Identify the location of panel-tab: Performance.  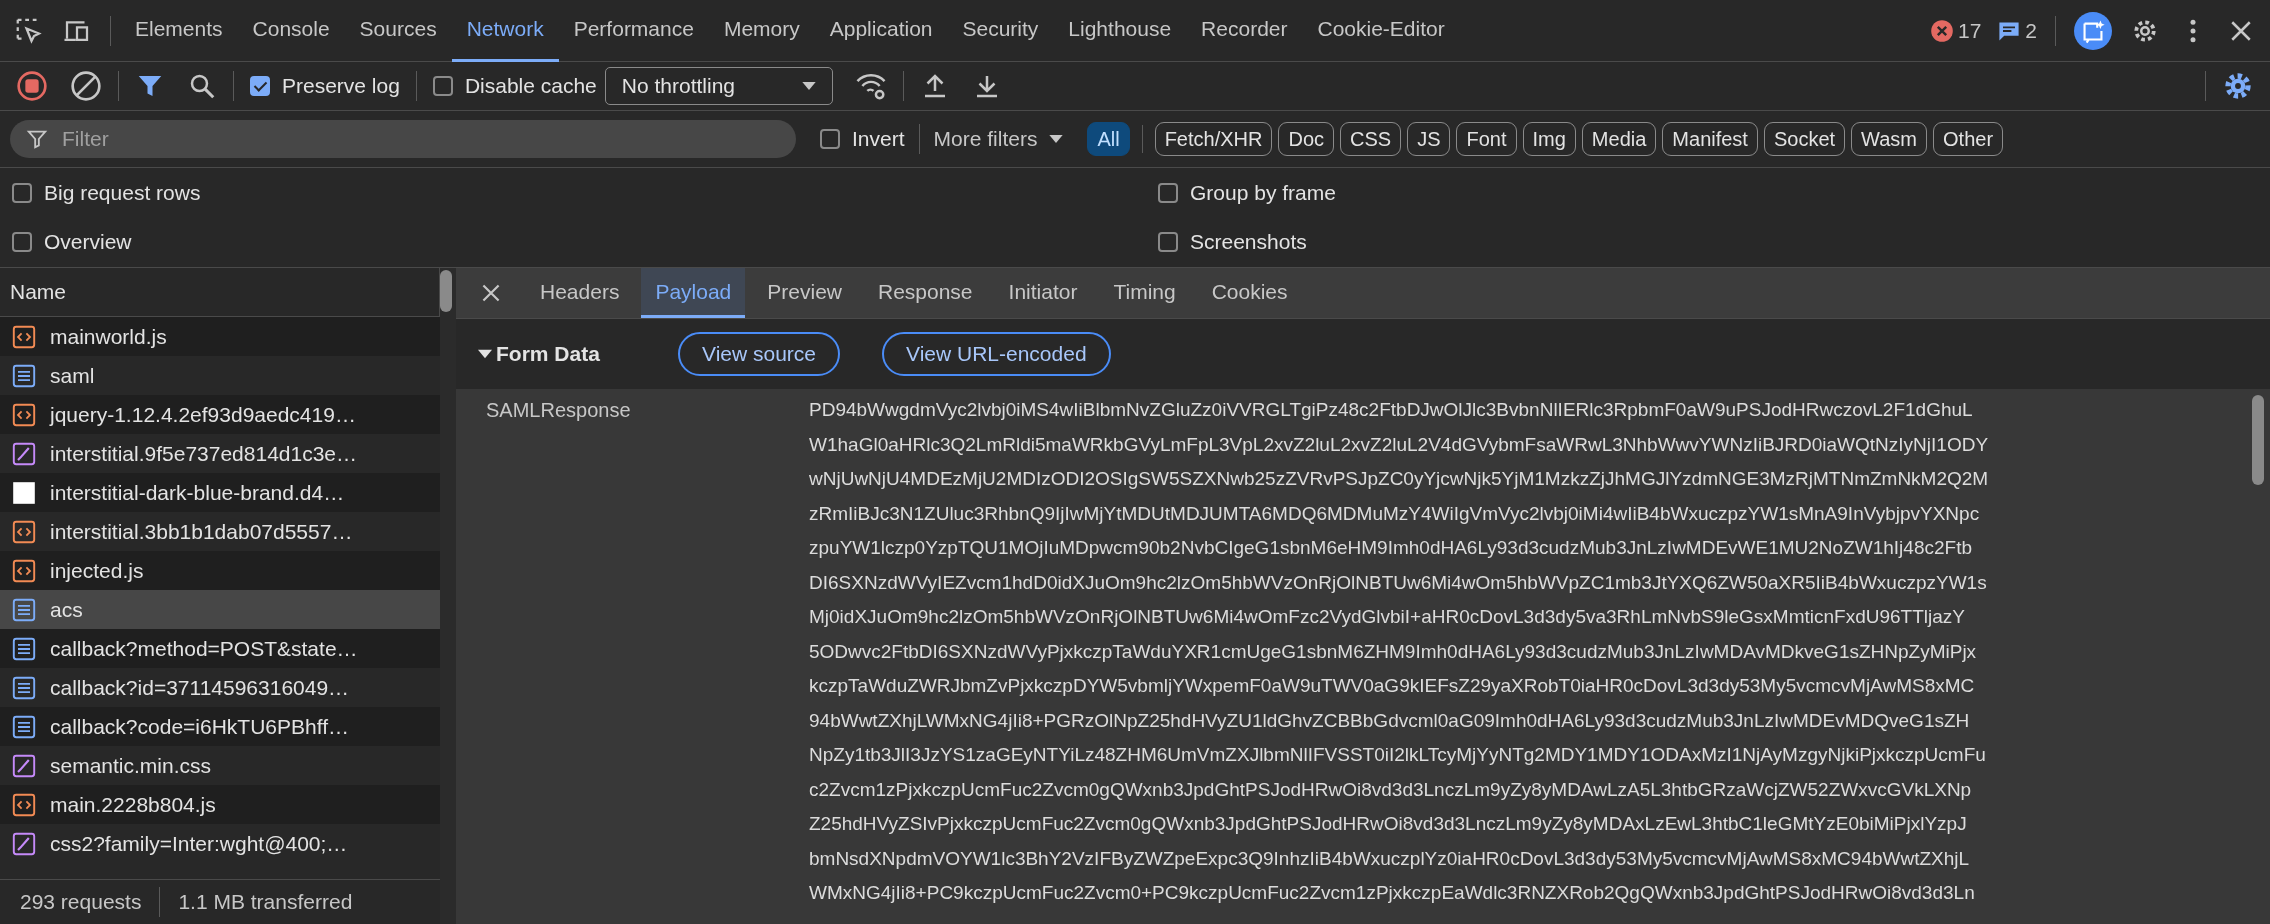
(633, 31).